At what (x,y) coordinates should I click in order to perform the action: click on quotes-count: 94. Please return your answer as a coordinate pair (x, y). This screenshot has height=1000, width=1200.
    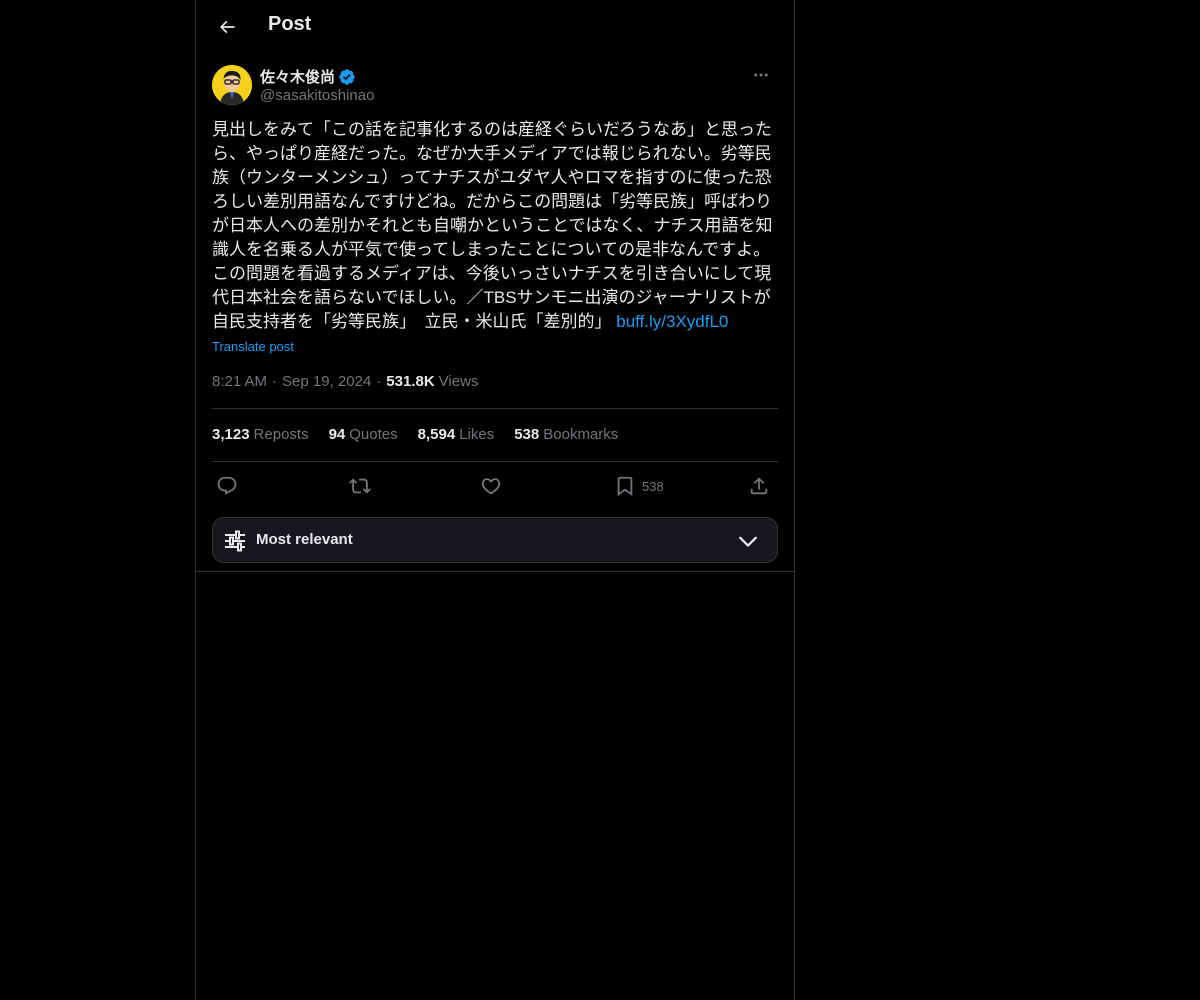
    Looking at the image, I should click on (337, 434).